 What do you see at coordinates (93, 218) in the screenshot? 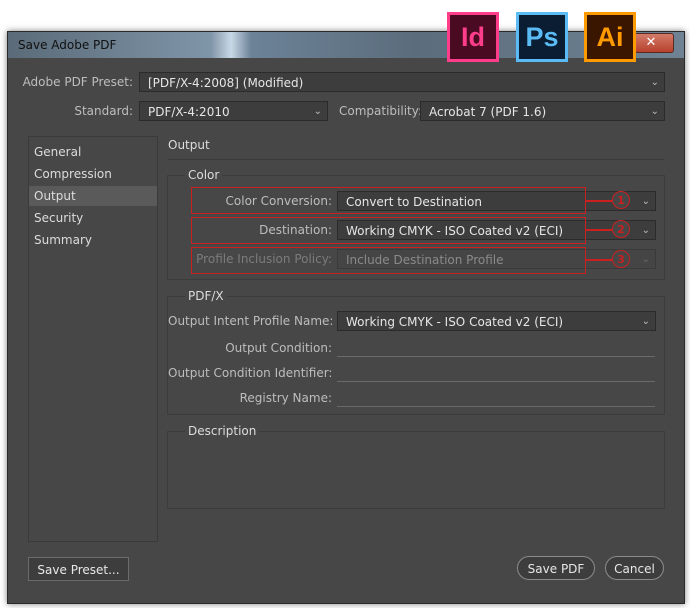
I see `sidebar-item-security: Security` at bounding box center [93, 218].